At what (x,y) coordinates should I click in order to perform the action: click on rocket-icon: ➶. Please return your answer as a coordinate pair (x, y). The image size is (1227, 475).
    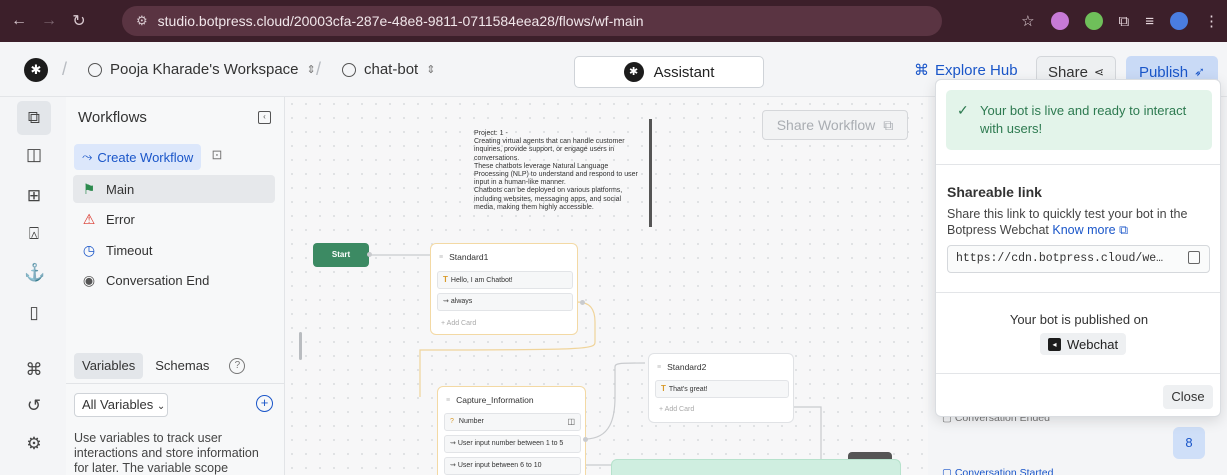
    Looking at the image, I should click on (1200, 71).